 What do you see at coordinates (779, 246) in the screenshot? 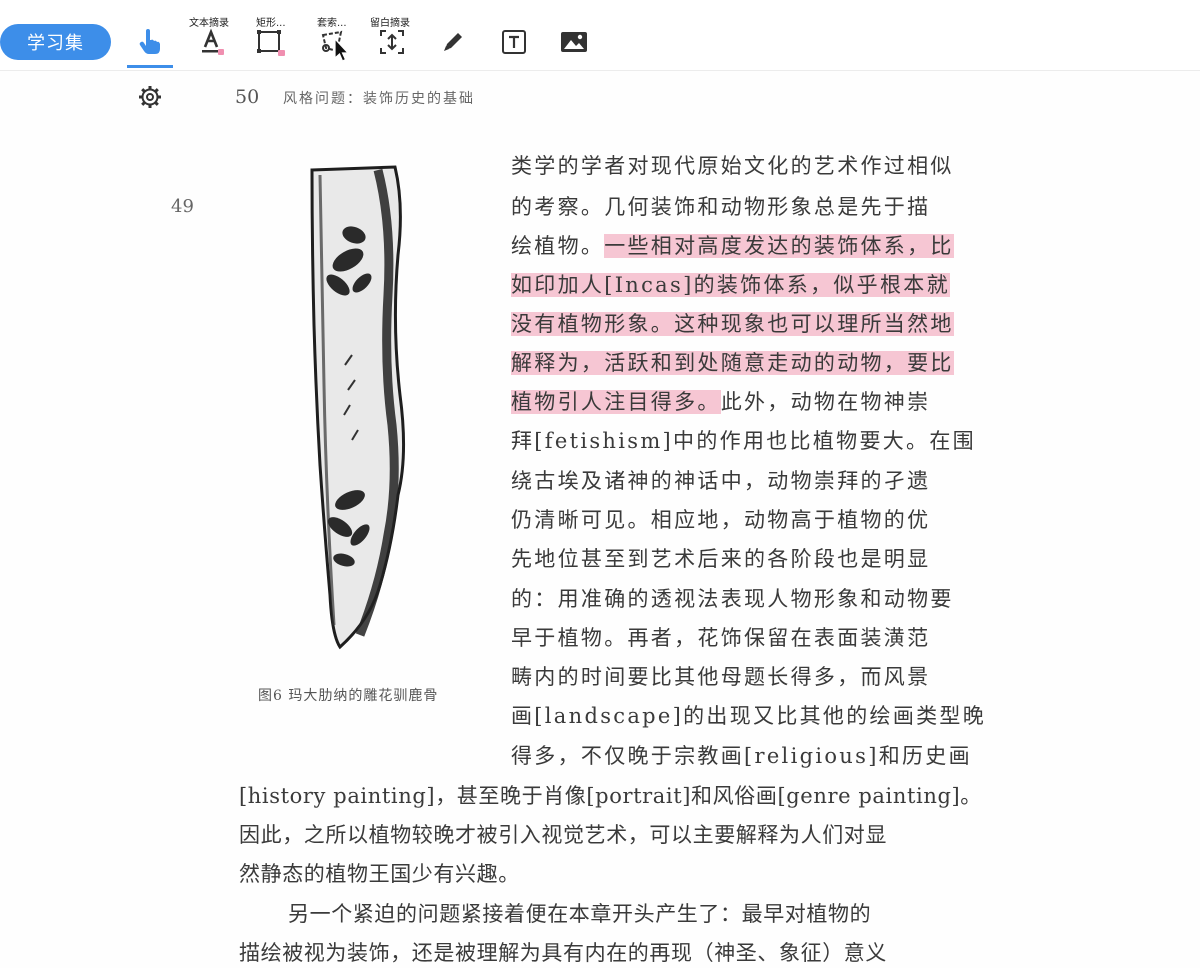
I see `highlighted-text: 一些相对高度发达的装饰体系，比` at bounding box center [779, 246].